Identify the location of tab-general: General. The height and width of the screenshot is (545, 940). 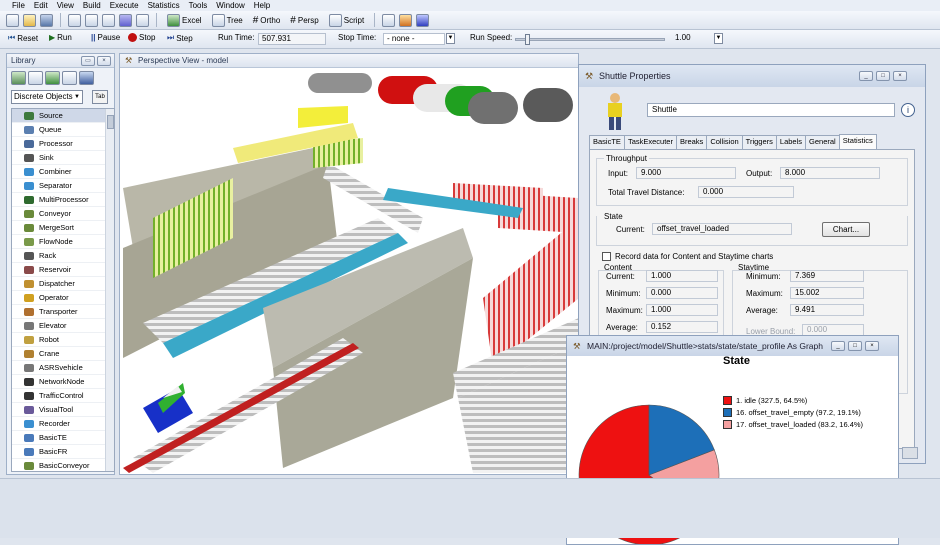
(822, 142).